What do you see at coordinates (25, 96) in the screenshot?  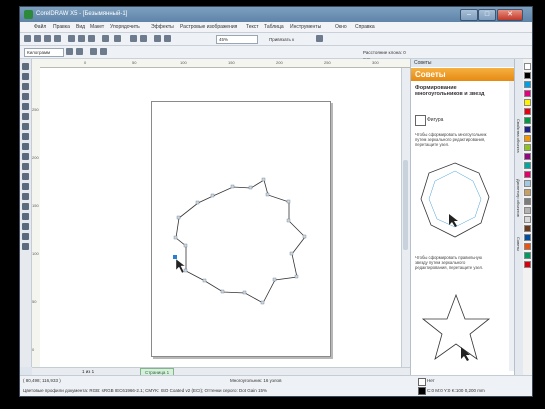 I see `zoom-tool-icon` at bounding box center [25, 96].